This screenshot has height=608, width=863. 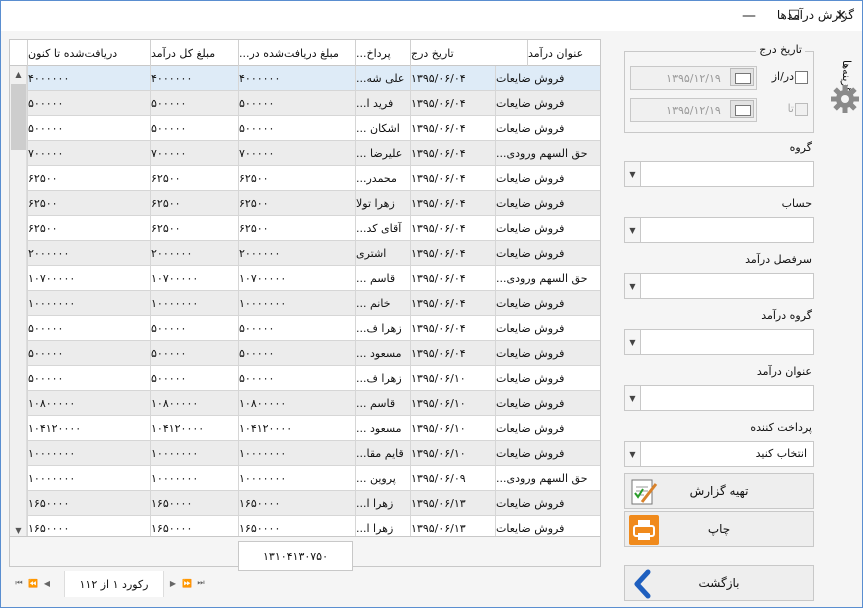 I want to click on column-header-income-title: عنوان درآمد, so click(x=563, y=53).